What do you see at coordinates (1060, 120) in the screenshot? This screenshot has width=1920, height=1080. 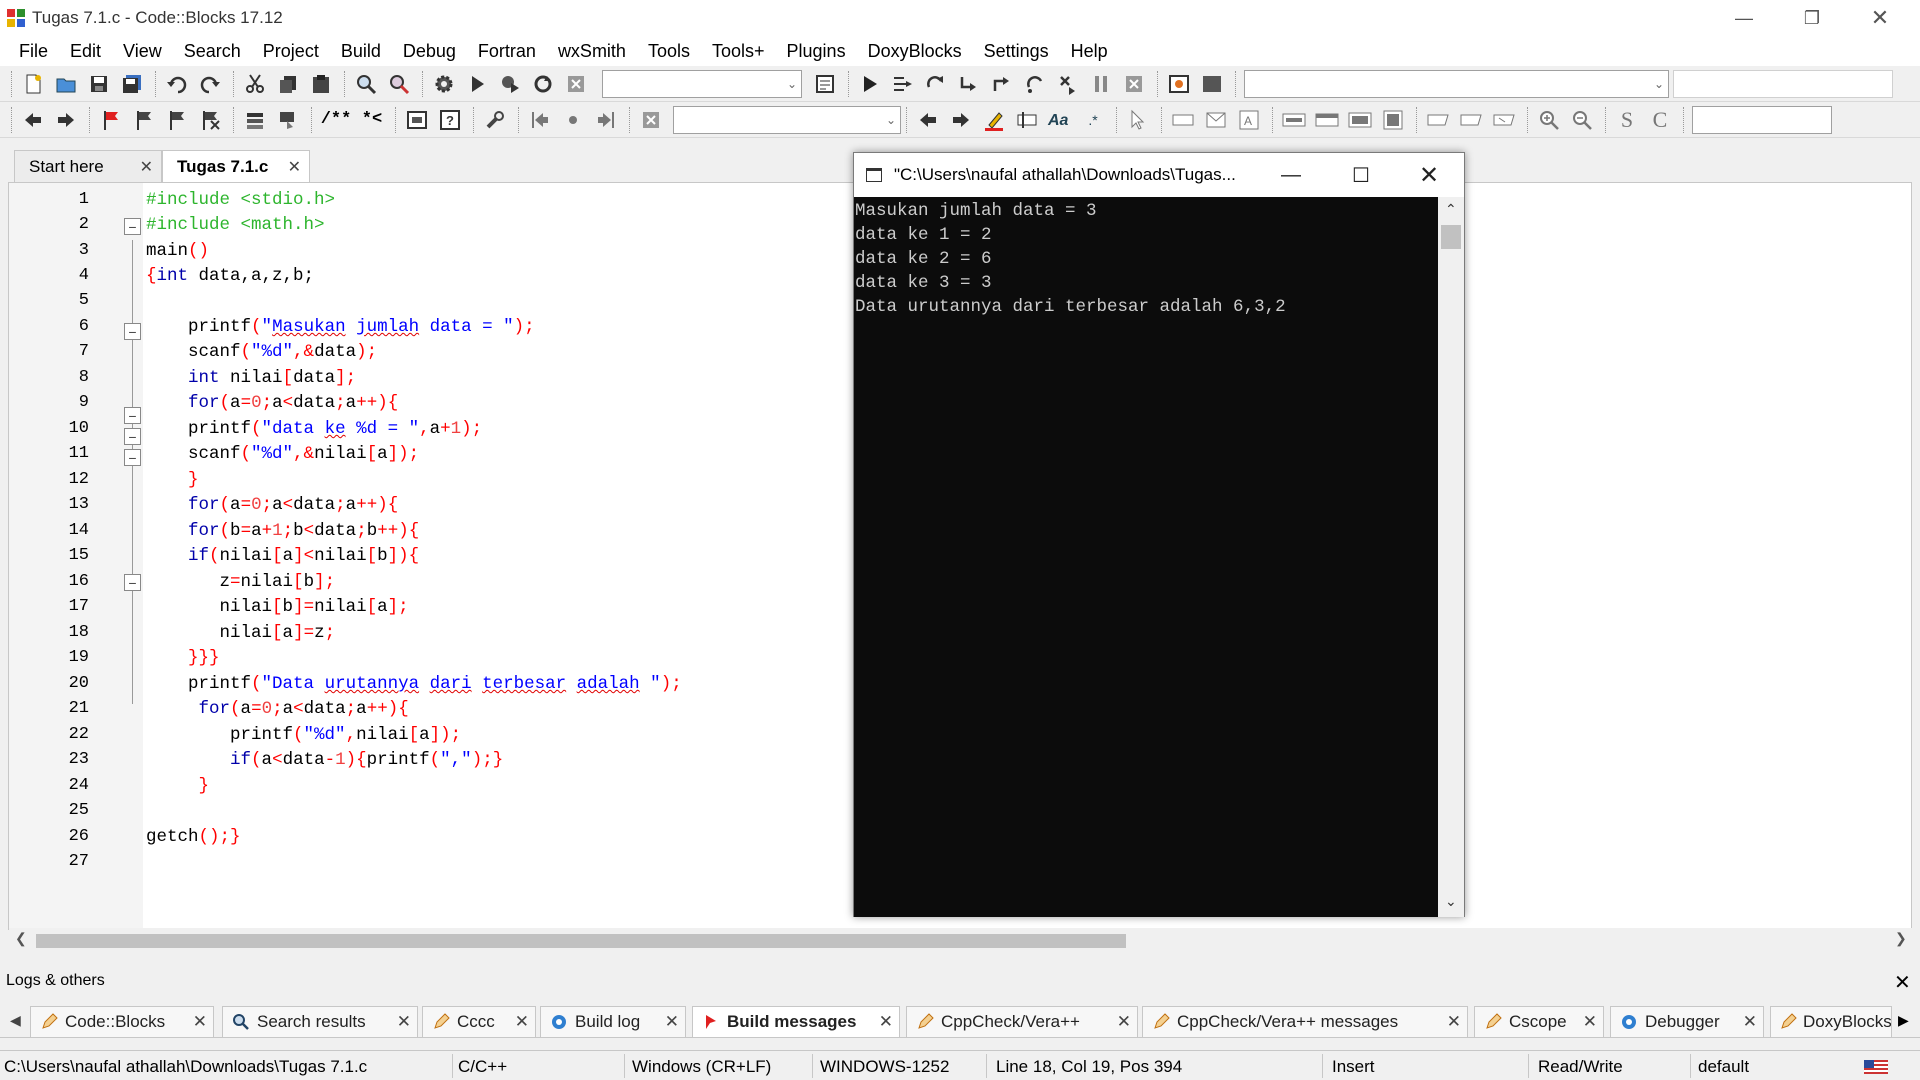 I see `match-case-button: Aa` at bounding box center [1060, 120].